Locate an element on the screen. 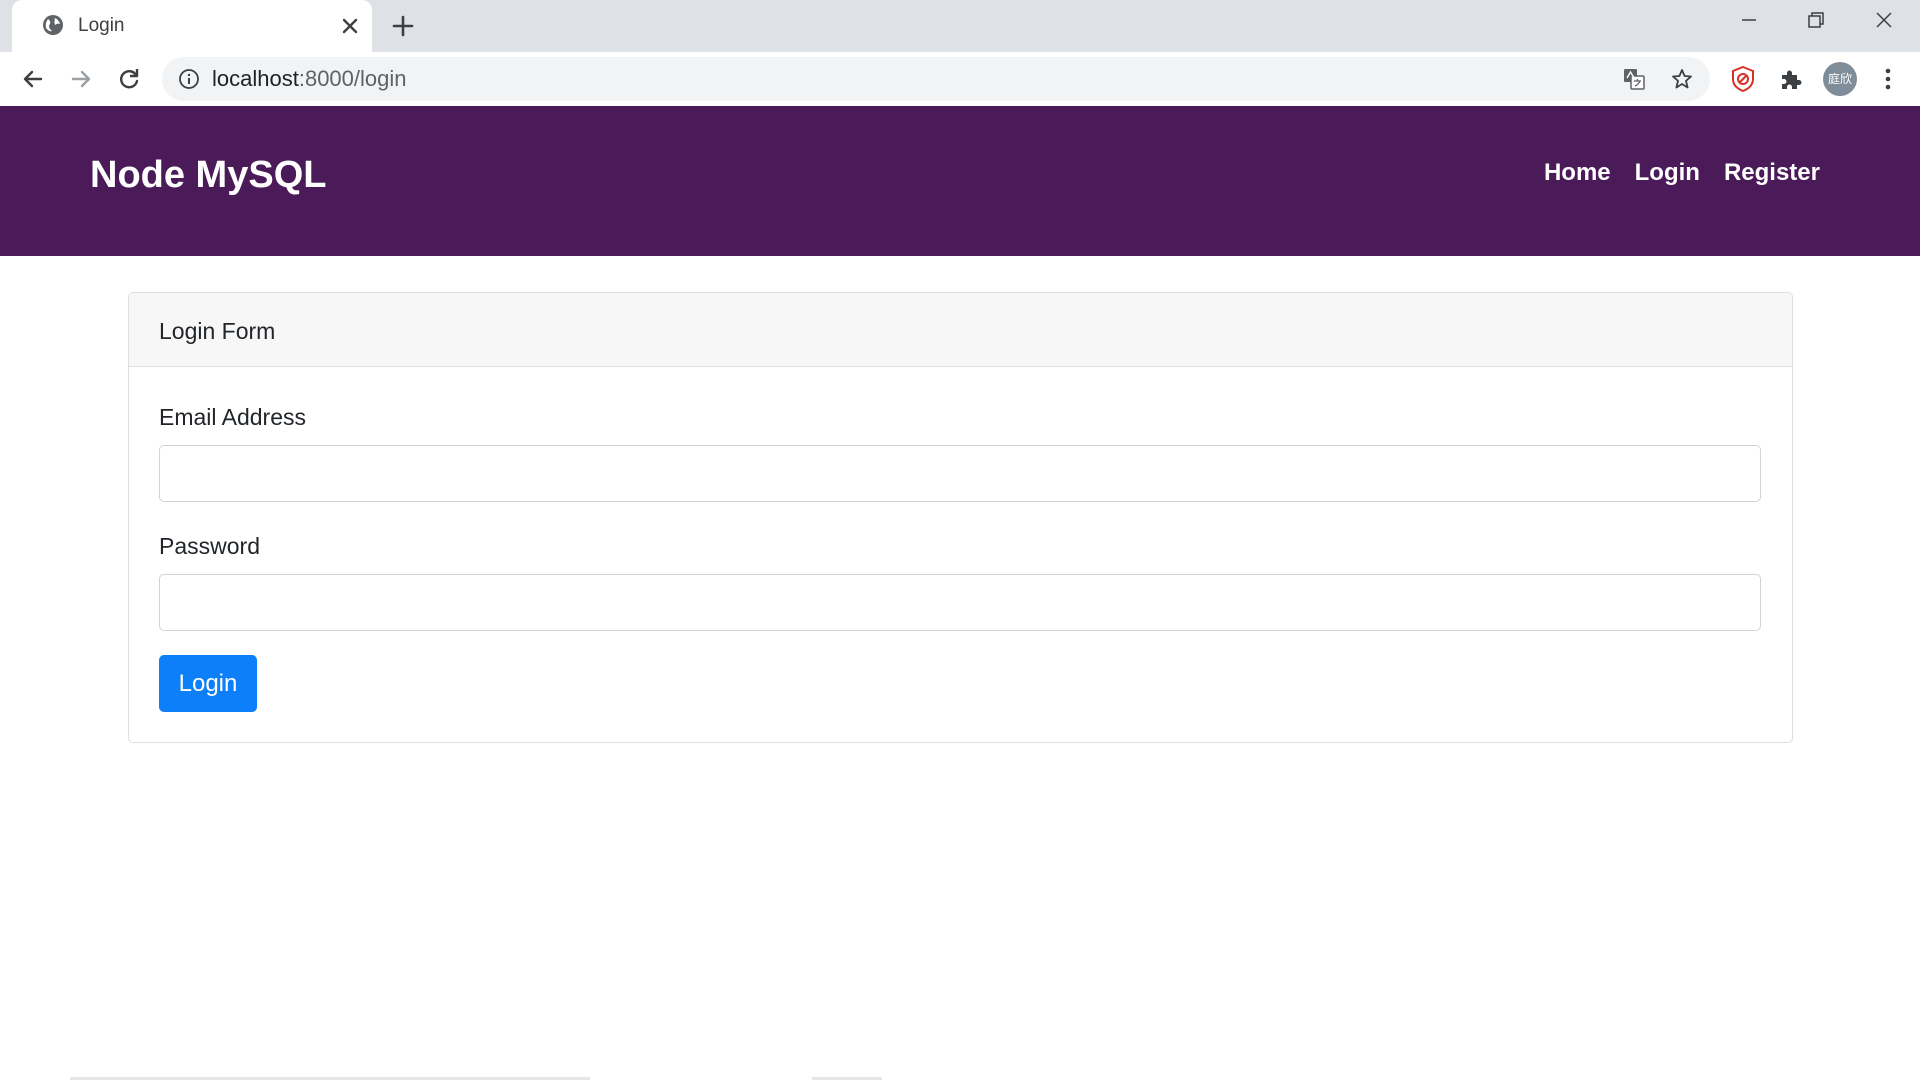  login-button: Login is located at coordinates (208, 683).